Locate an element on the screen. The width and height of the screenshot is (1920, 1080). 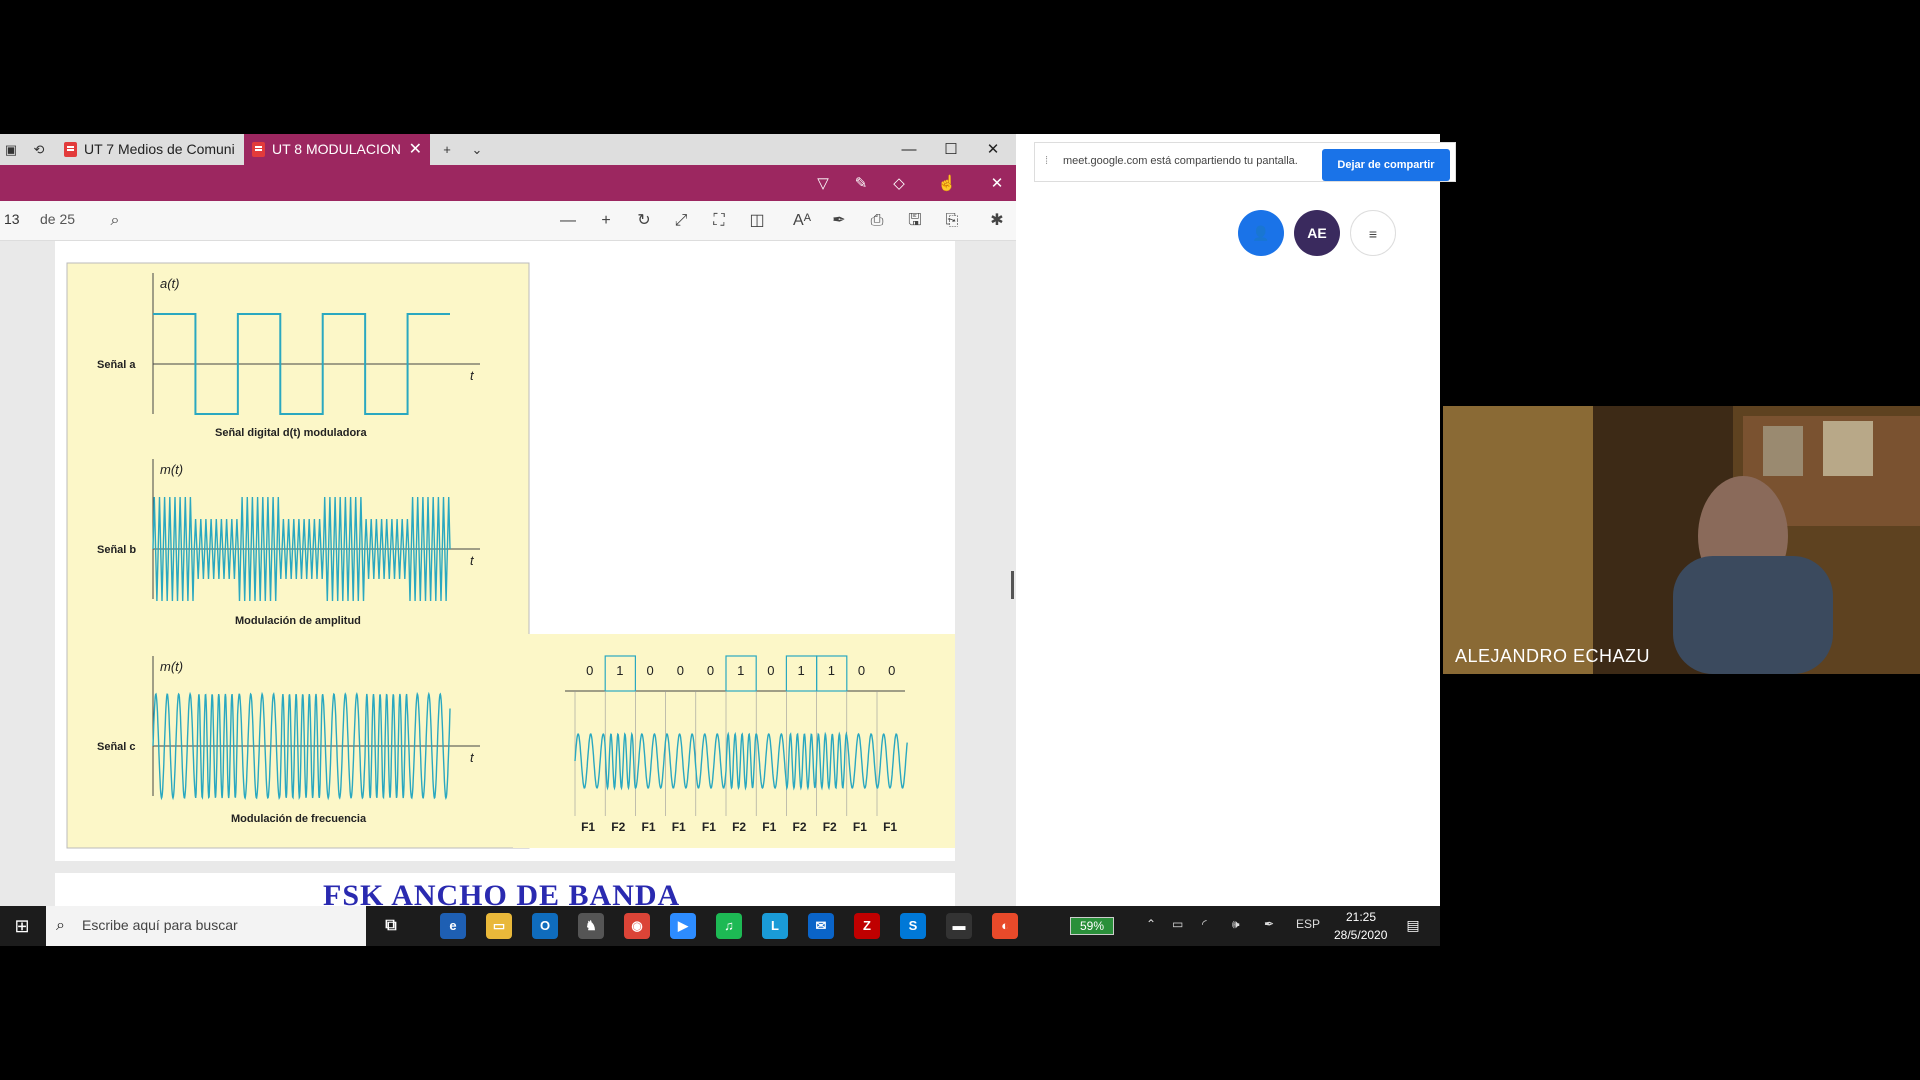
avatar: AE is located at coordinates (1317, 233).